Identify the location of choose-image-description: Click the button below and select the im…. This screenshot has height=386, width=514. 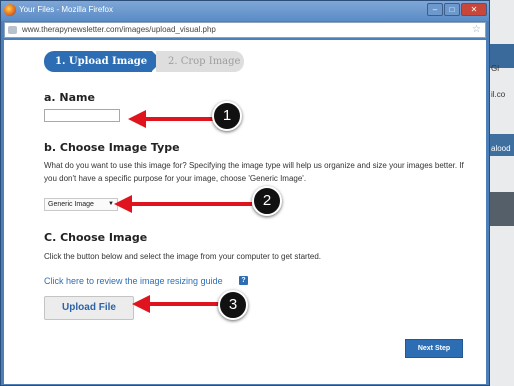
(183, 256).